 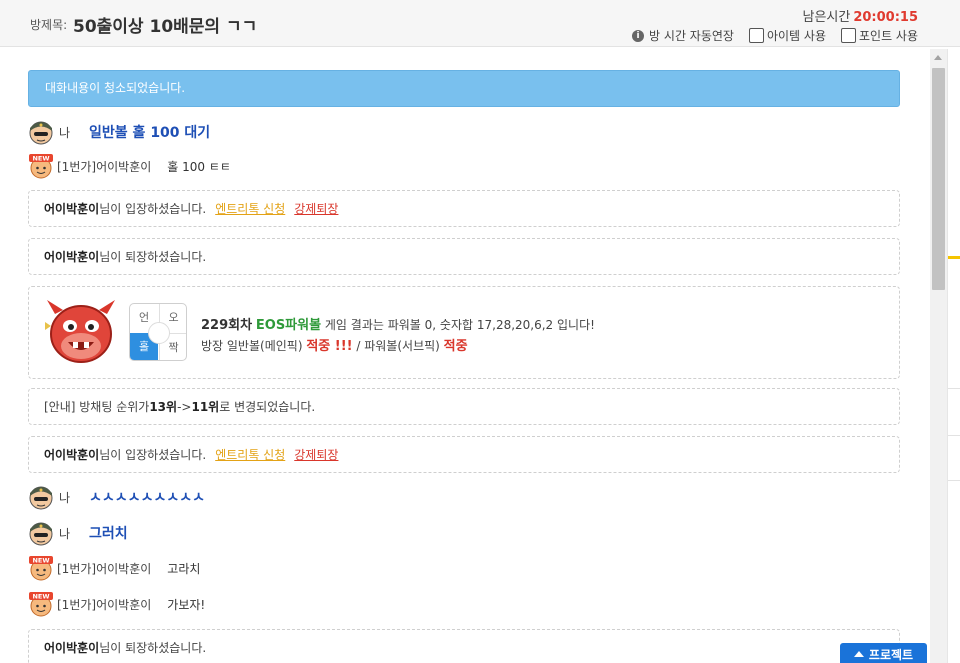 I want to click on my-message: 나 ㅅㅅㅅㅅㅅㅅㅅㅅㅅ, so click(x=116, y=497).